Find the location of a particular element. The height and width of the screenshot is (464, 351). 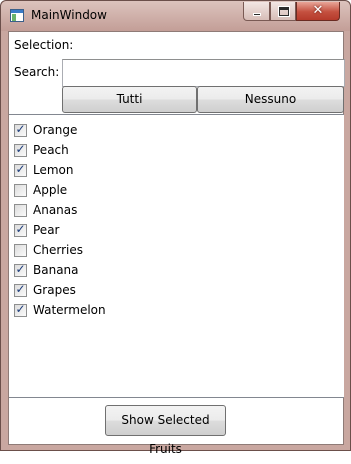

fruit-label: Apple is located at coordinates (50, 190).